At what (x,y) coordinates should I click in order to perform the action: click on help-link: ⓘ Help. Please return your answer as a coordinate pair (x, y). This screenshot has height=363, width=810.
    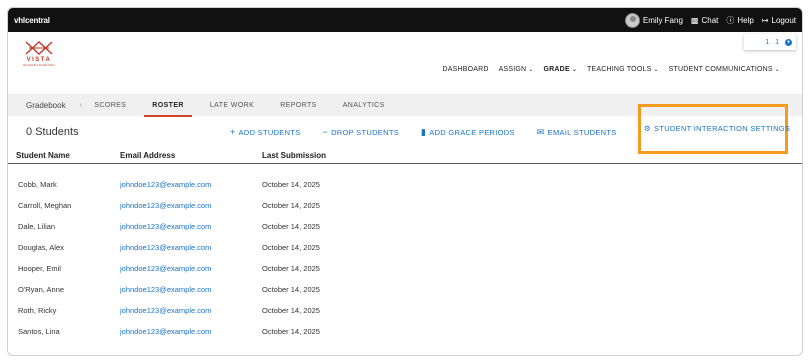
    Looking at the image, I should click on (739, 20).